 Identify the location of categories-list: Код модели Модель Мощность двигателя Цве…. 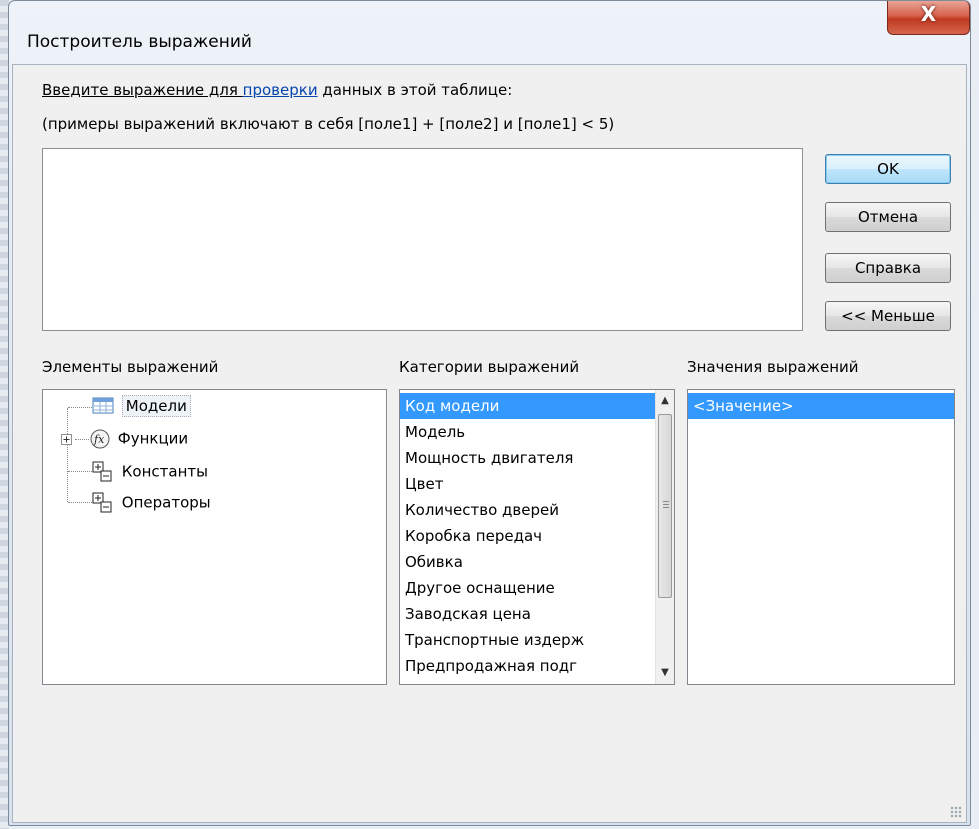
(537, 537).